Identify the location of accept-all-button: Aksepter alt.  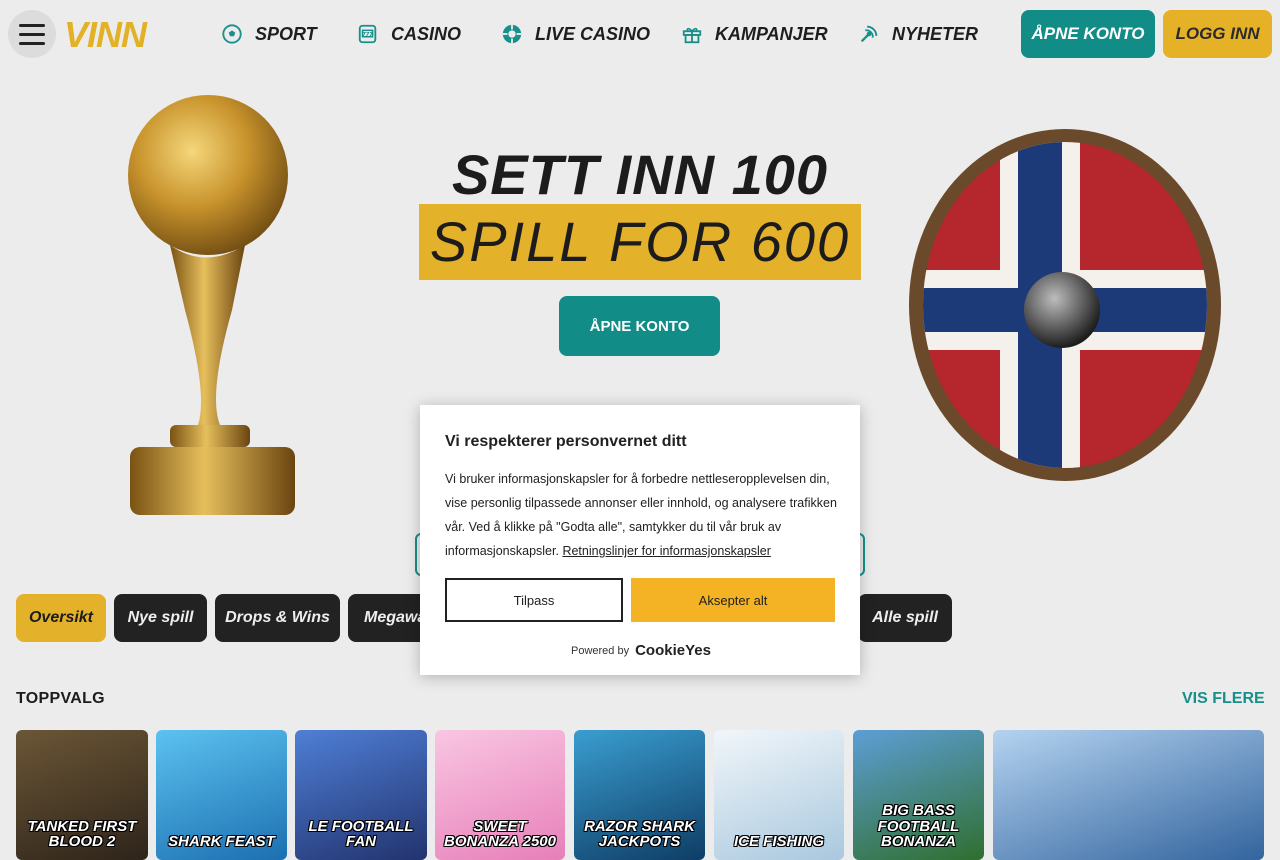
(733, 600).